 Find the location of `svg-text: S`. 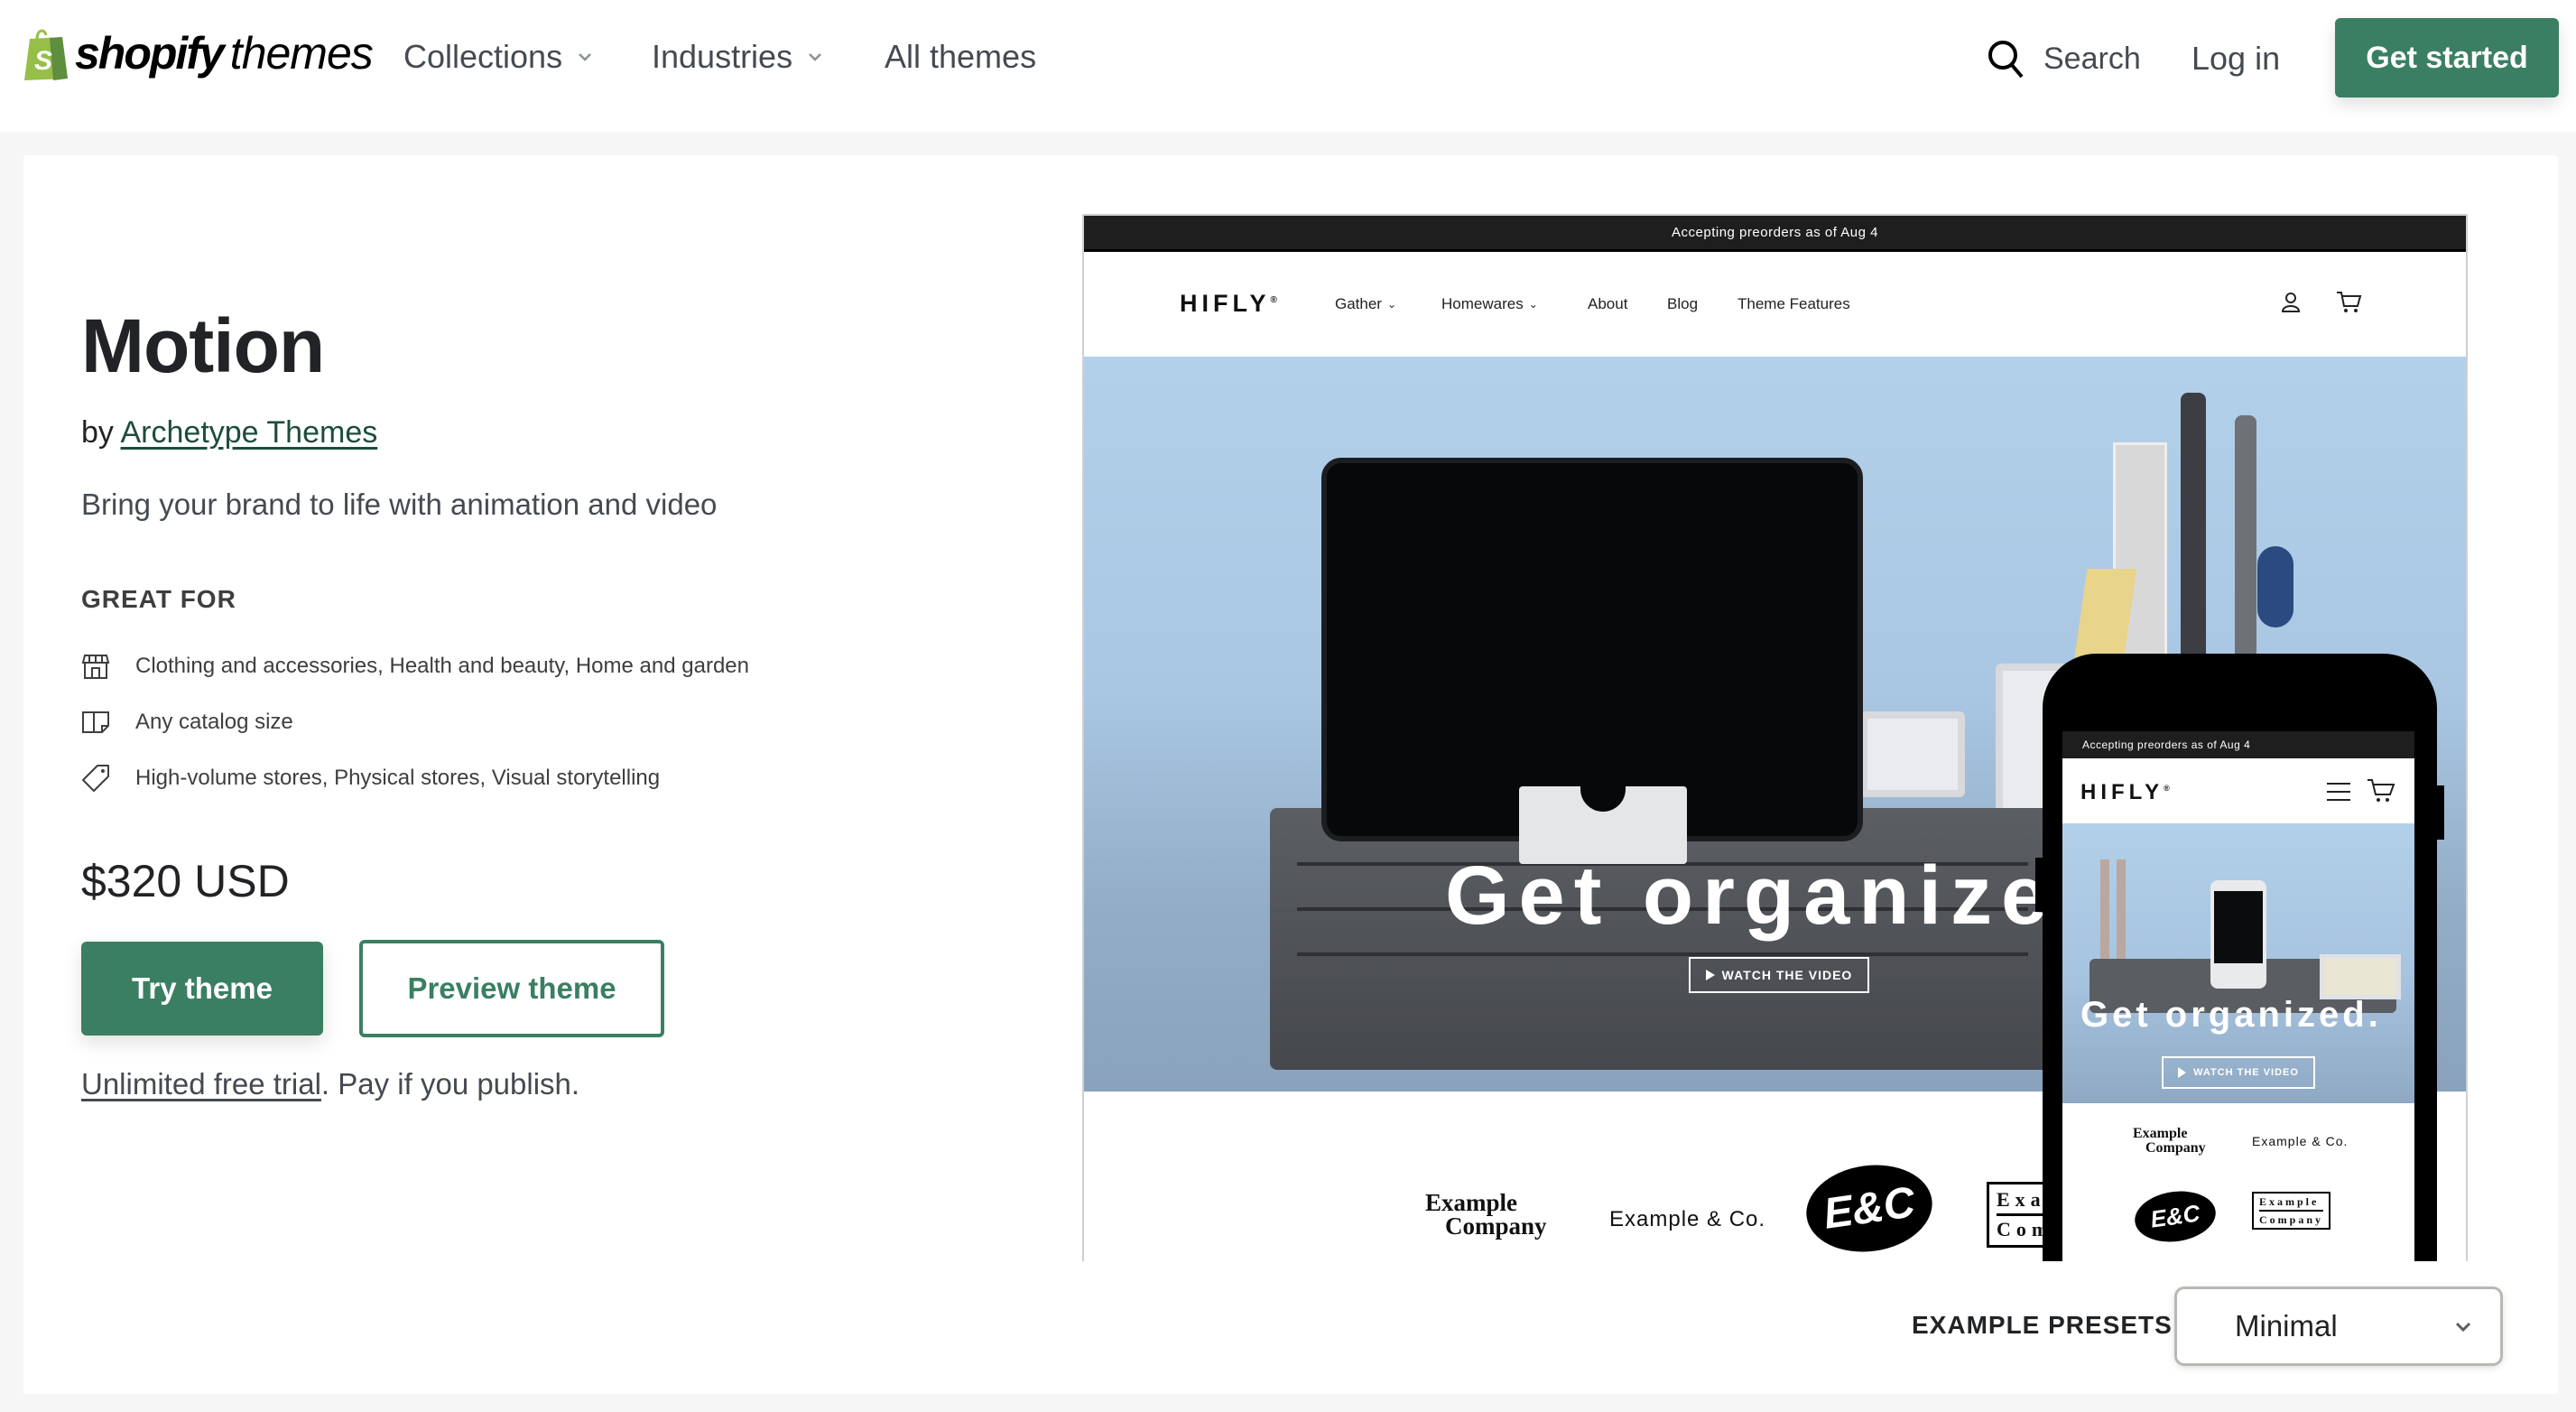

svg-text: S is located at coordinates (43, 61).